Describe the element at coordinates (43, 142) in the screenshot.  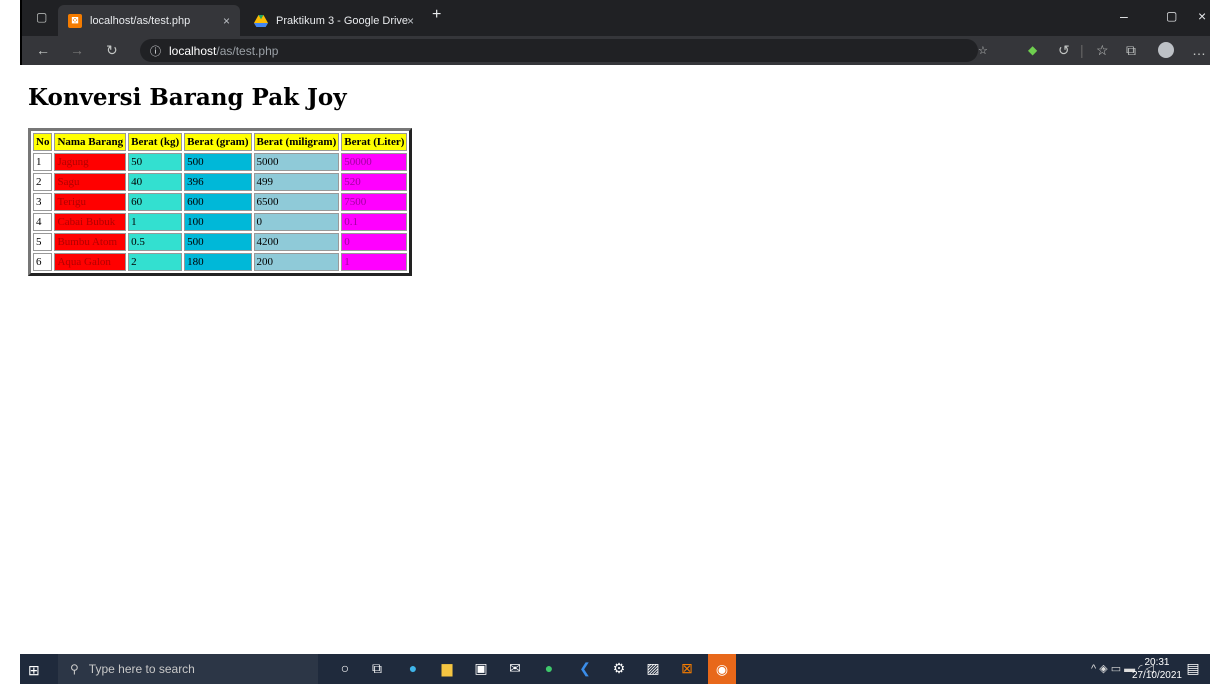
I see `header-no: No` at that location.